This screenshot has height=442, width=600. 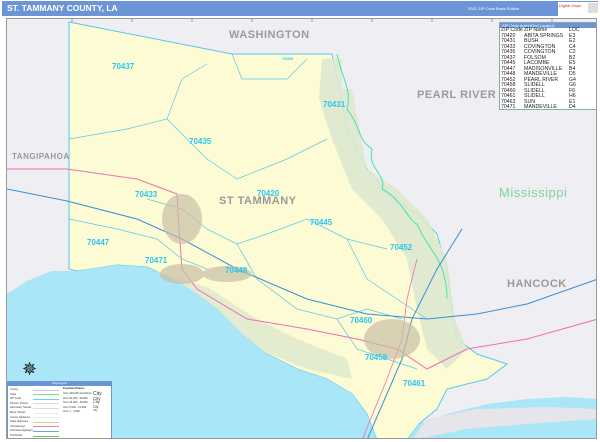 What do you see at coordinates (21, 408) in the screenshot?
I see `legend-item: Secondary Streets` at bounding box center [21, 408].